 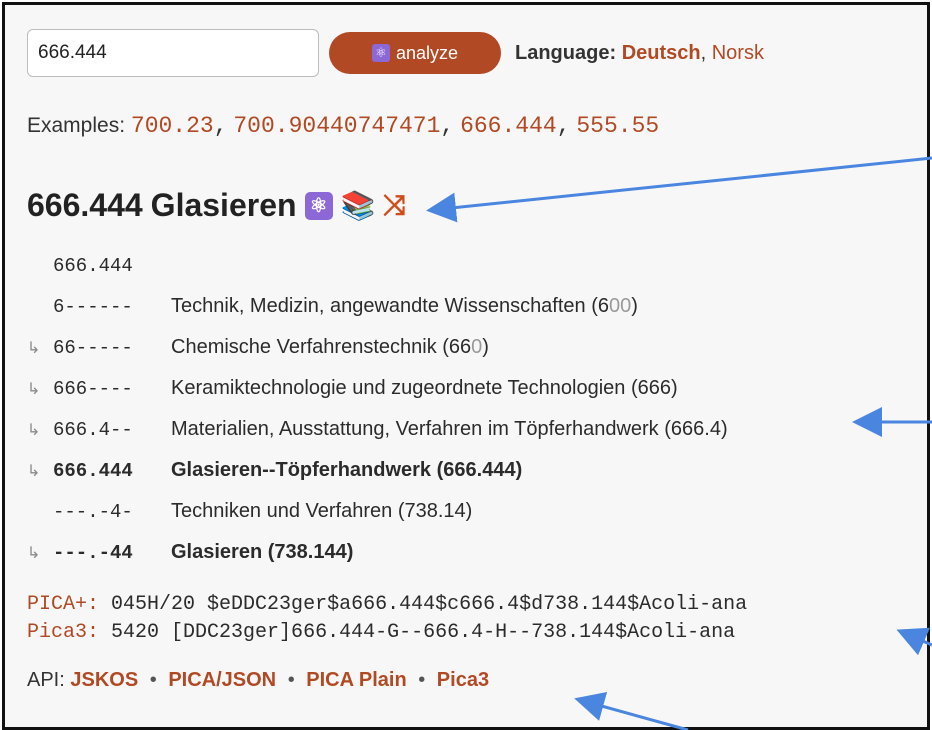 I want to click on hierarchy-code: 66-----, so click(x=93, y=347).